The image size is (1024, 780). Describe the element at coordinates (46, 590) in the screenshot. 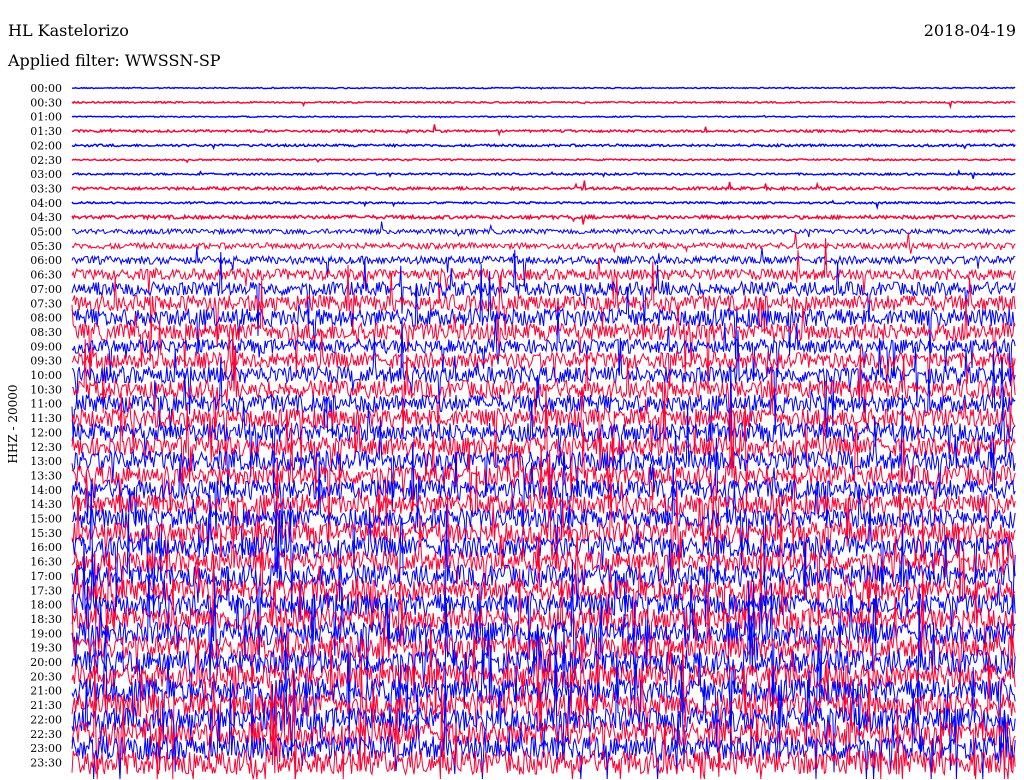

I see `row-time-label: 17:30` at that location.